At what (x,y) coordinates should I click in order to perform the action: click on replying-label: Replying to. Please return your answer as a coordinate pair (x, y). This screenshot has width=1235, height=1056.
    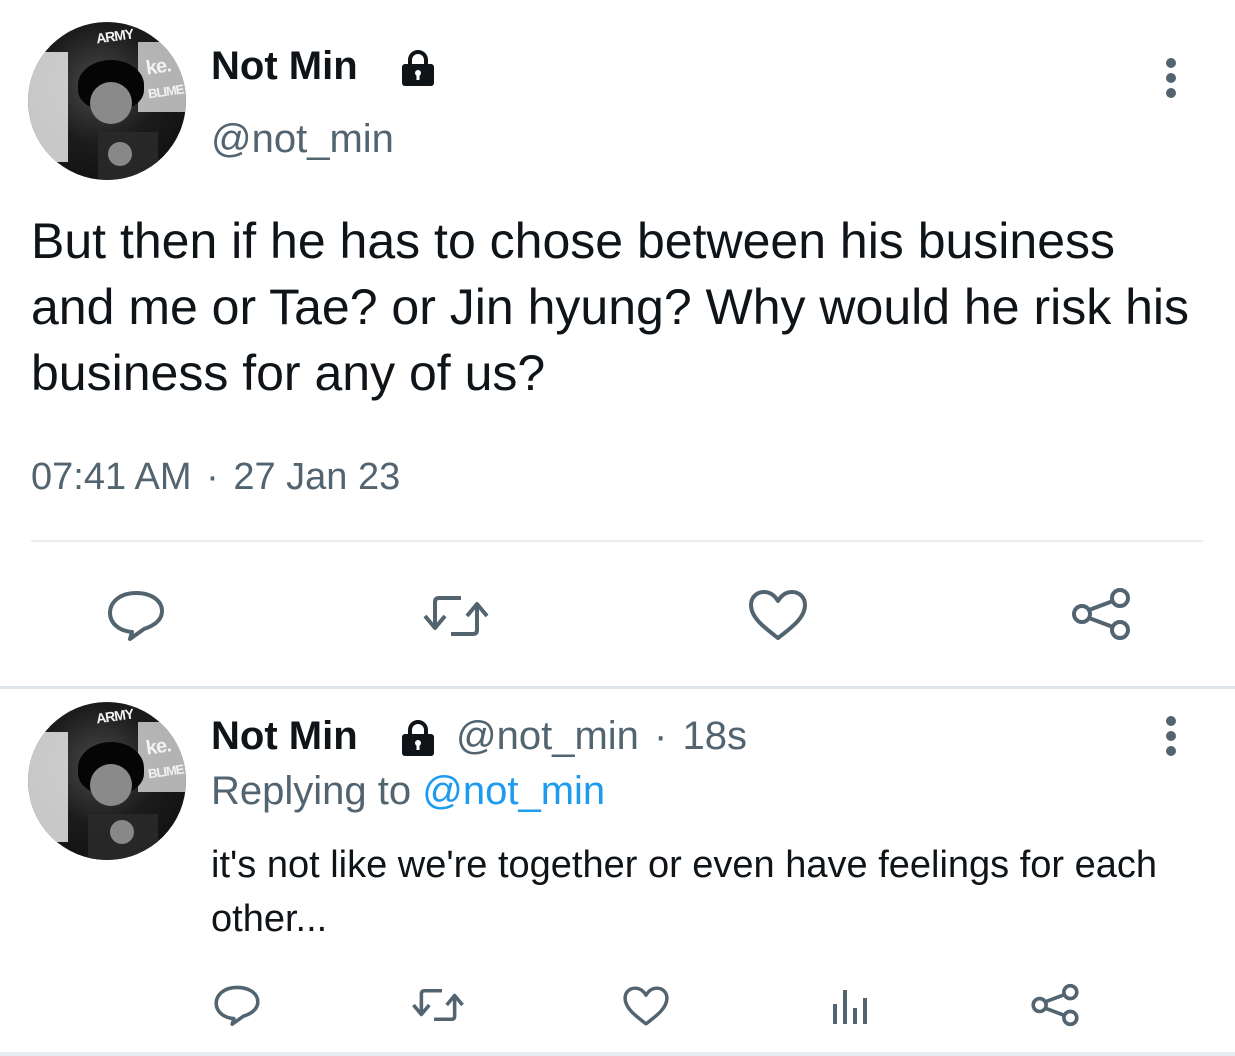
    Looking at the image, I should click on (311, 791).